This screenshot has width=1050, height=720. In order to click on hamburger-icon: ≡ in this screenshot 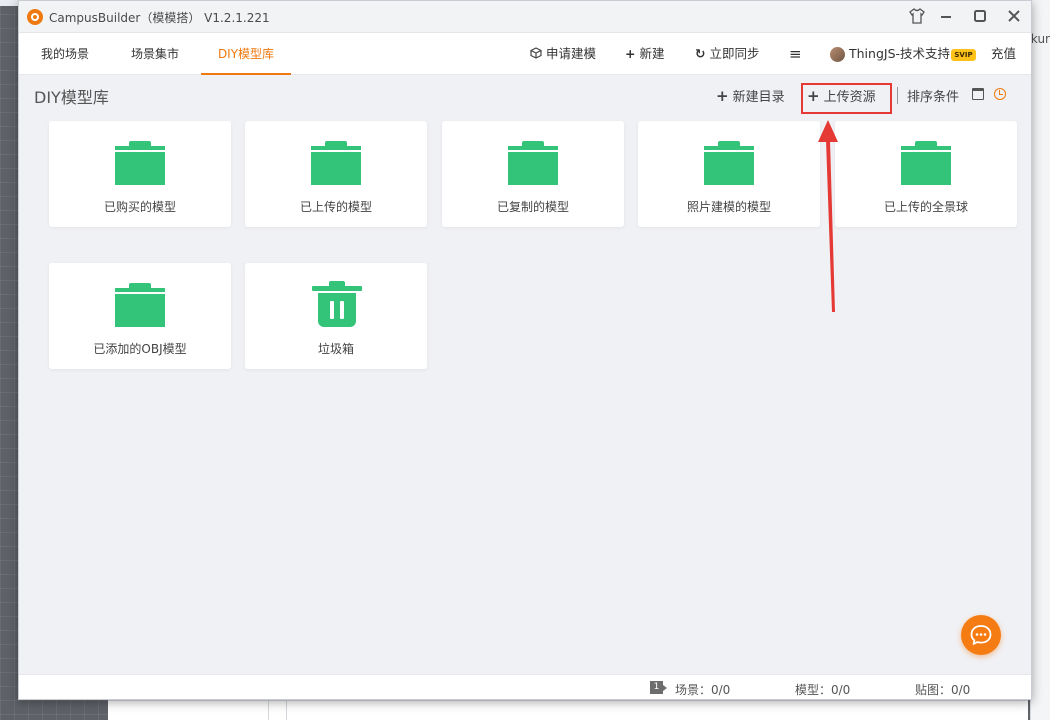, I will do `click(795, 54)`.